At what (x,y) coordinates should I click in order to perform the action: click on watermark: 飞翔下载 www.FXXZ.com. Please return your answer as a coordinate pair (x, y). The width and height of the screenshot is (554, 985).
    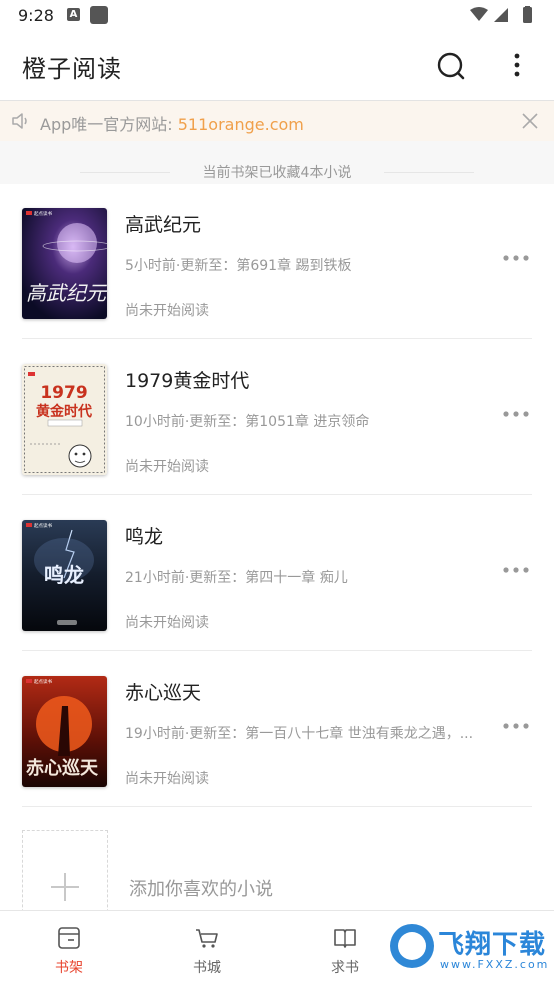
    Looking at the image, I should click on (468, 949).